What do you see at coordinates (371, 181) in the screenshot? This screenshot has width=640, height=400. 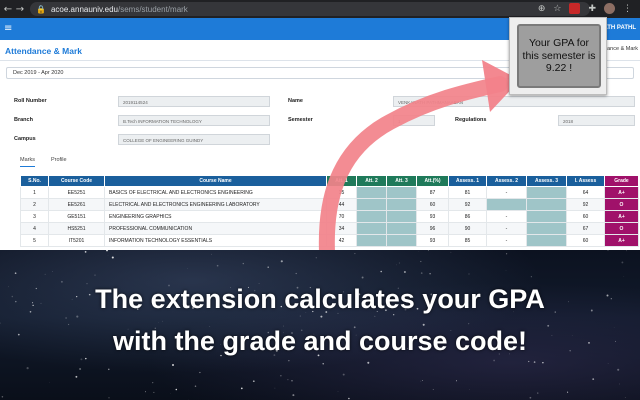 I see `column-header: Att. 2` at bounding box center [371, 181].